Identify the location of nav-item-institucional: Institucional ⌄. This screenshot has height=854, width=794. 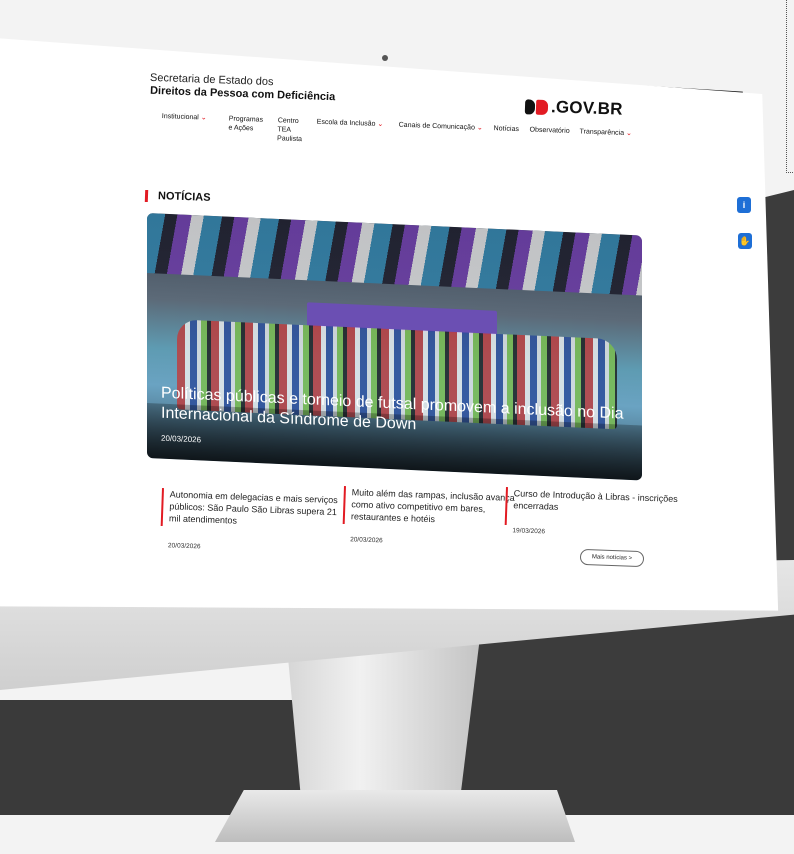
(184, 117).